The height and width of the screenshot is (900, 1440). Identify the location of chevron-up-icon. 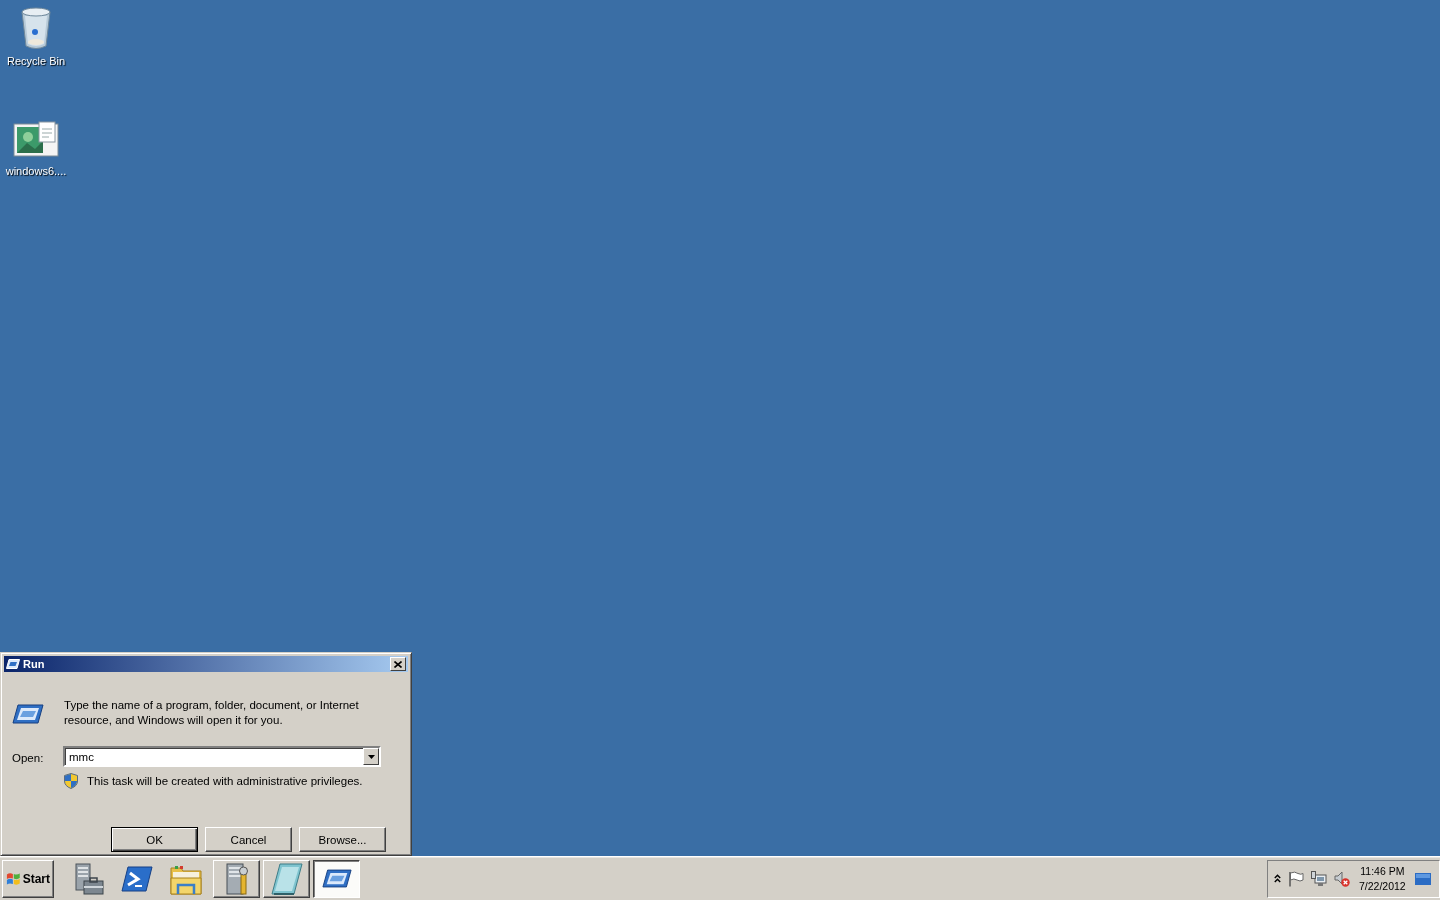
(1277, 878).